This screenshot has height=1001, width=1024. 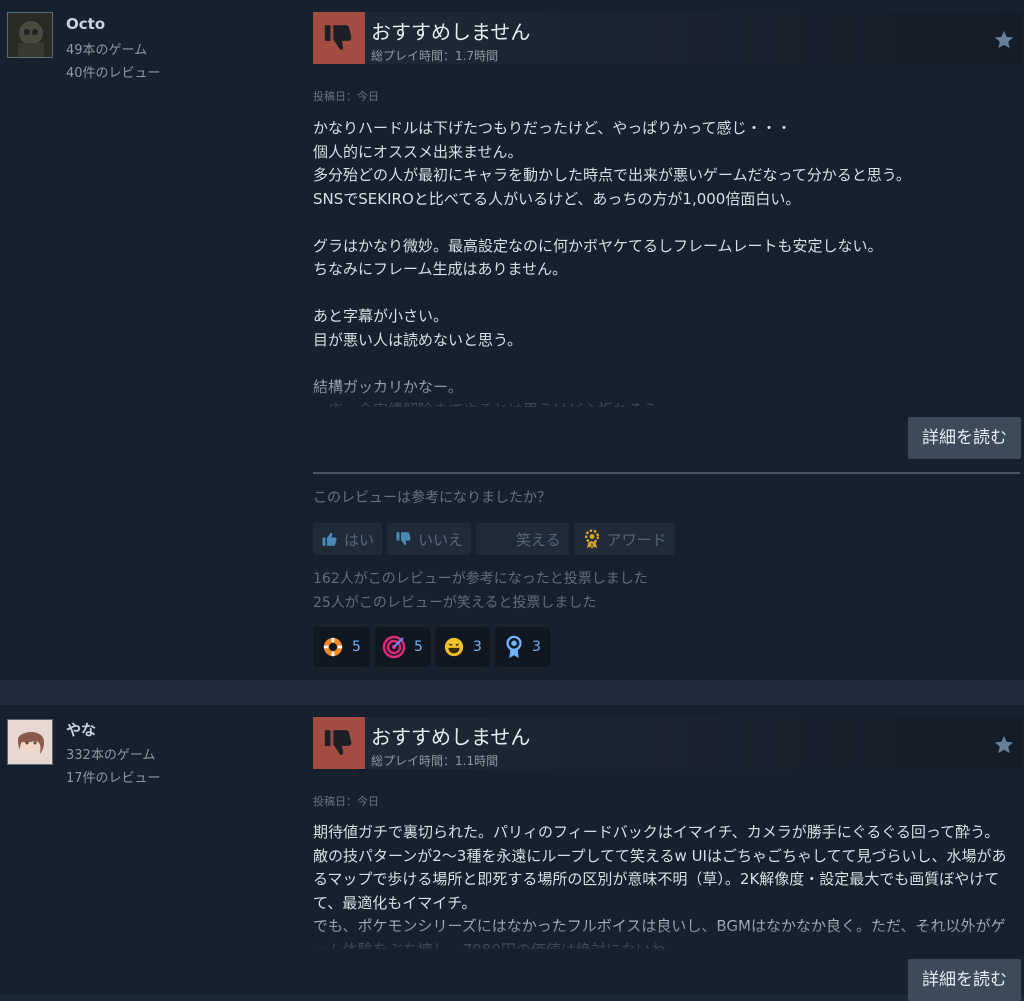 I want to click on award-button: アワード, so click(x=624, y=539).